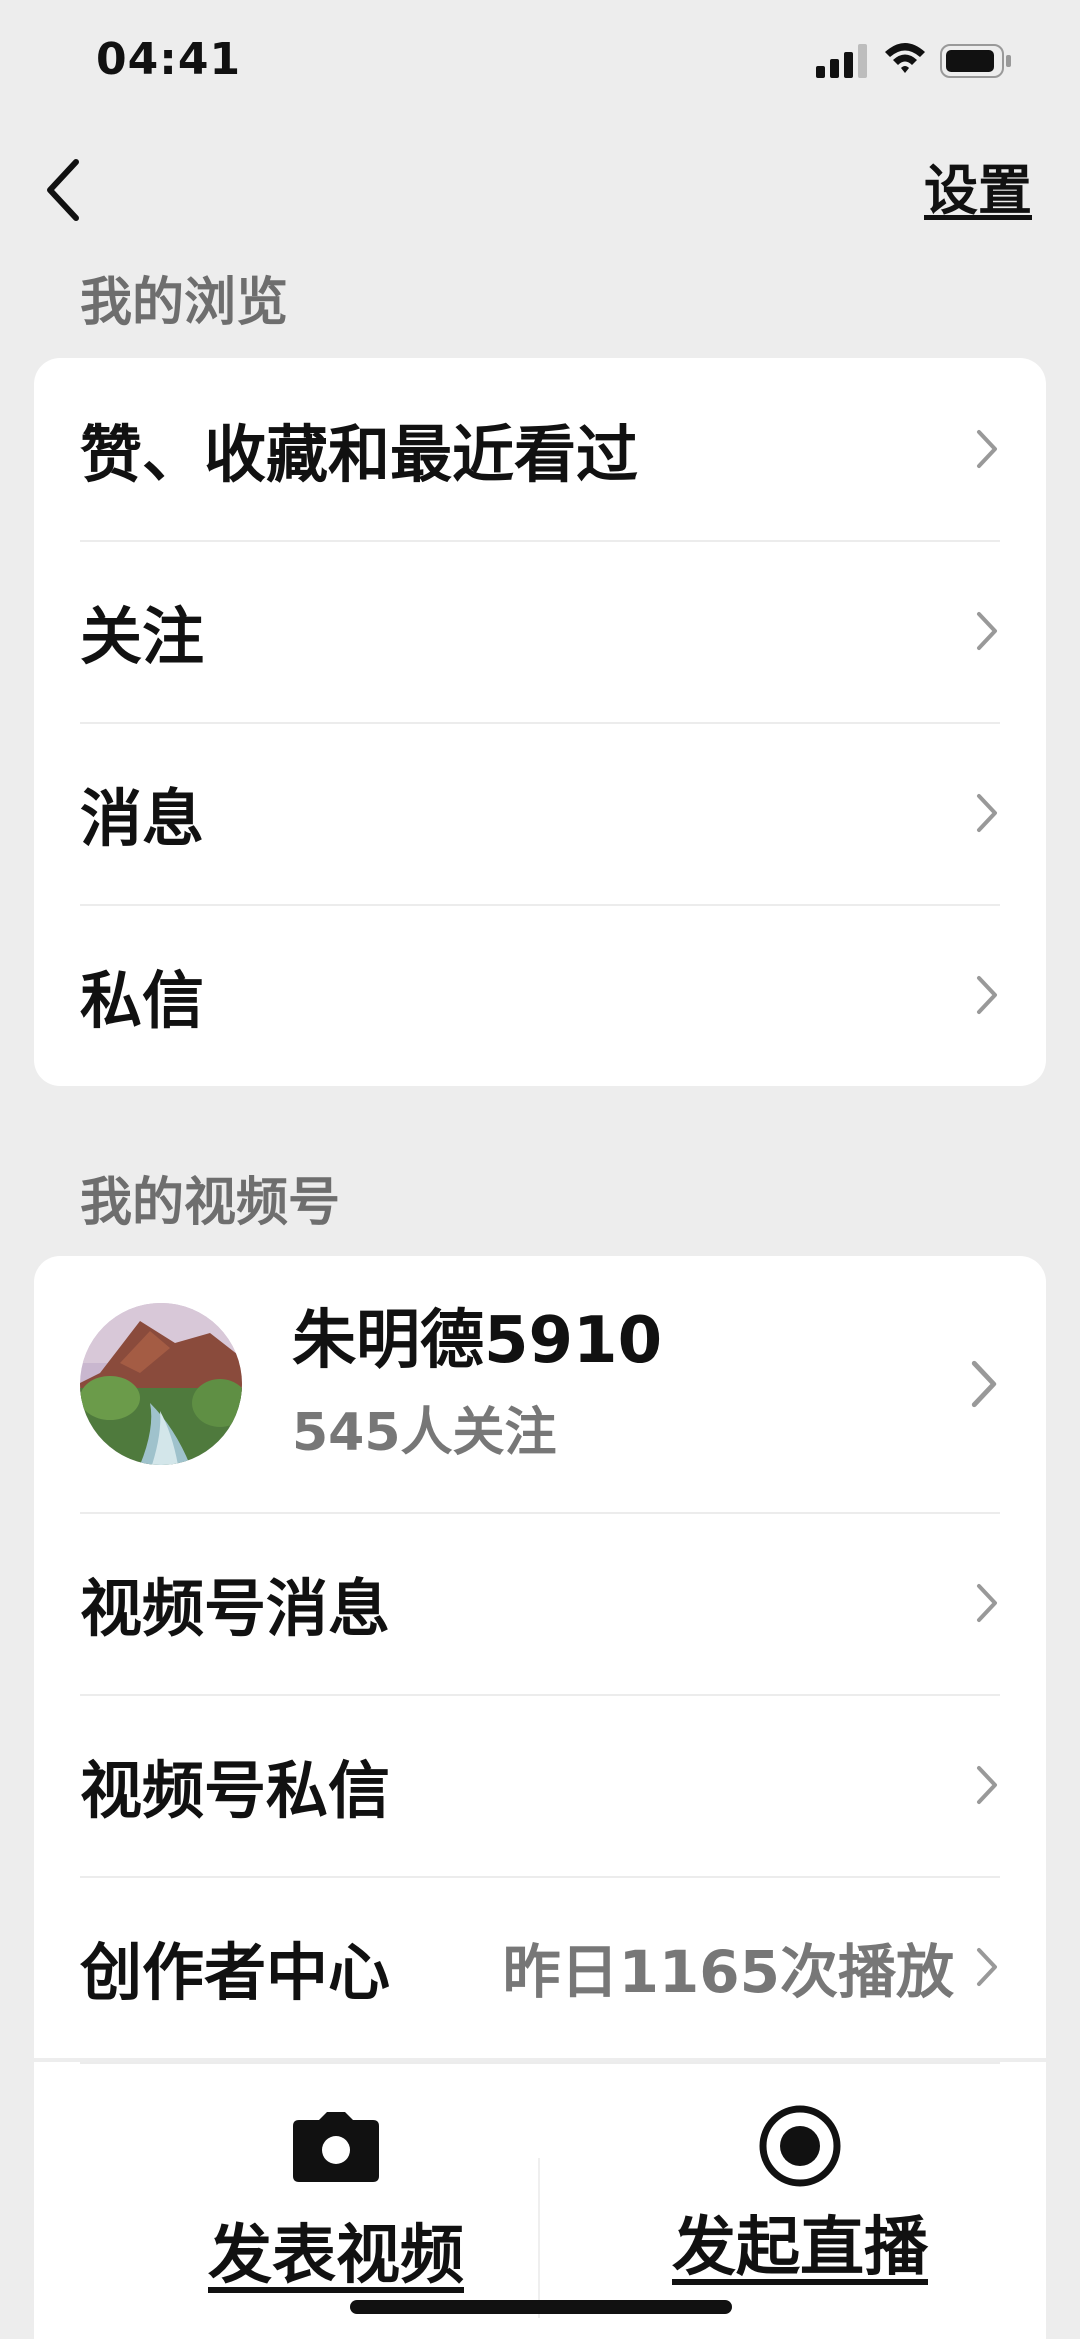 This screenshot has height=2339, width=1080. What do you see at coordinates (142, 1000) in the screenshot?
I see `list-item-label: 私信` at bounding box center [142, 1000].